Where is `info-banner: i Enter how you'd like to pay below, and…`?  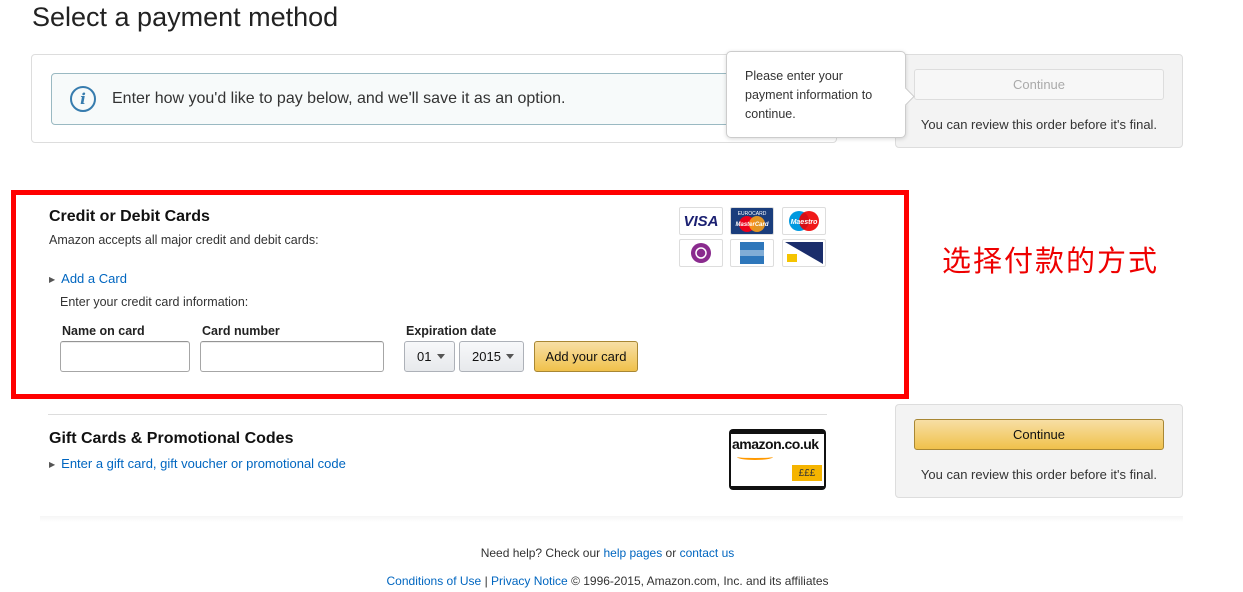 info-banner: i Enter how you'd like to pay below, and… is located at coordinates (396, 99).